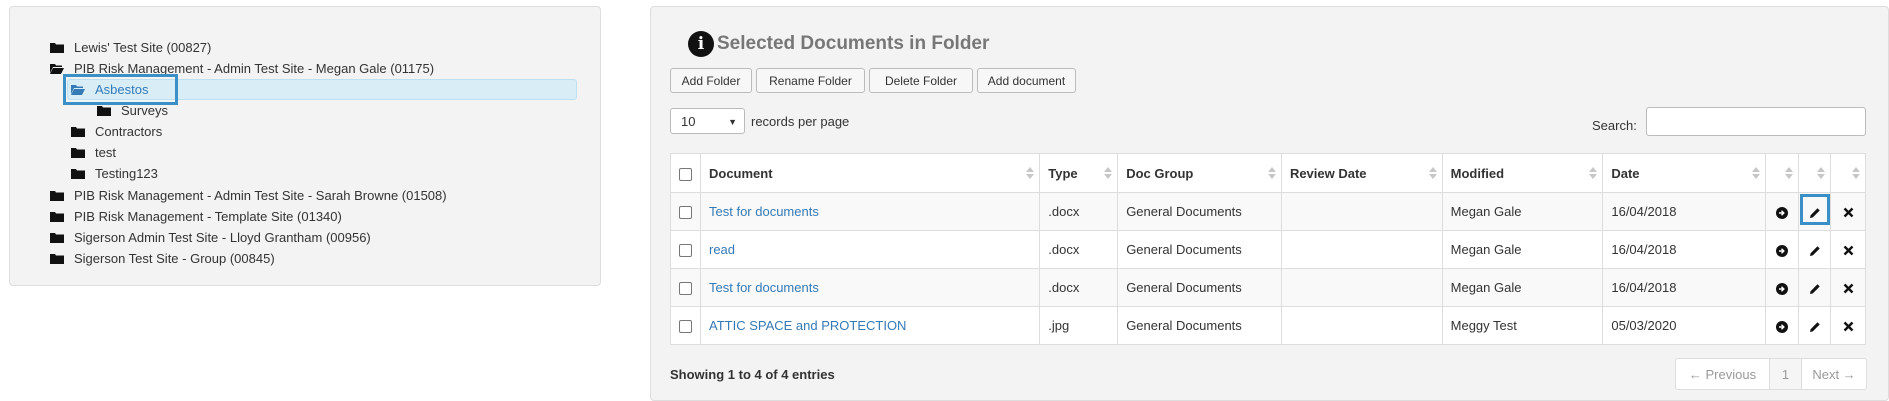  What do you see at coordinates (752, 374) in the screenshot?
I see `table-info-text: Showing 1 to 4 of 4 entries` at bounding box center [752, 374].